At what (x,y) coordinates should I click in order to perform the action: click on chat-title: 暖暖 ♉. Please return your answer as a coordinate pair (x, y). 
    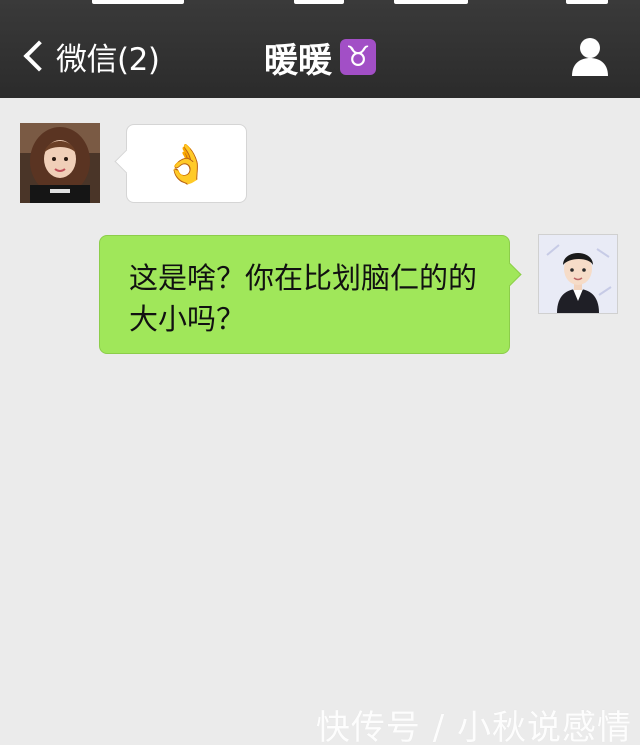
    Looking at the image, I should click on (320, 58).